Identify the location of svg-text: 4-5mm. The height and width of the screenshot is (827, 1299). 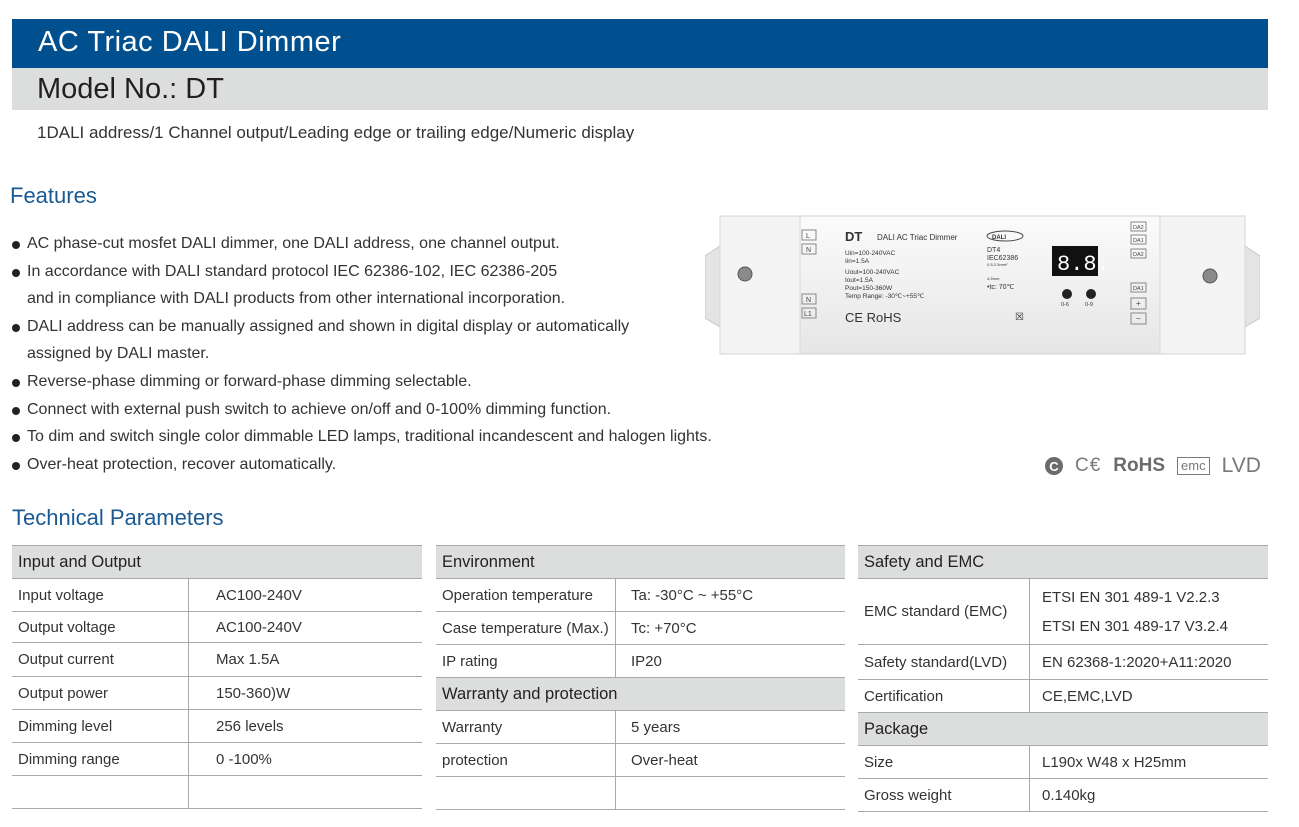
(993, 278).